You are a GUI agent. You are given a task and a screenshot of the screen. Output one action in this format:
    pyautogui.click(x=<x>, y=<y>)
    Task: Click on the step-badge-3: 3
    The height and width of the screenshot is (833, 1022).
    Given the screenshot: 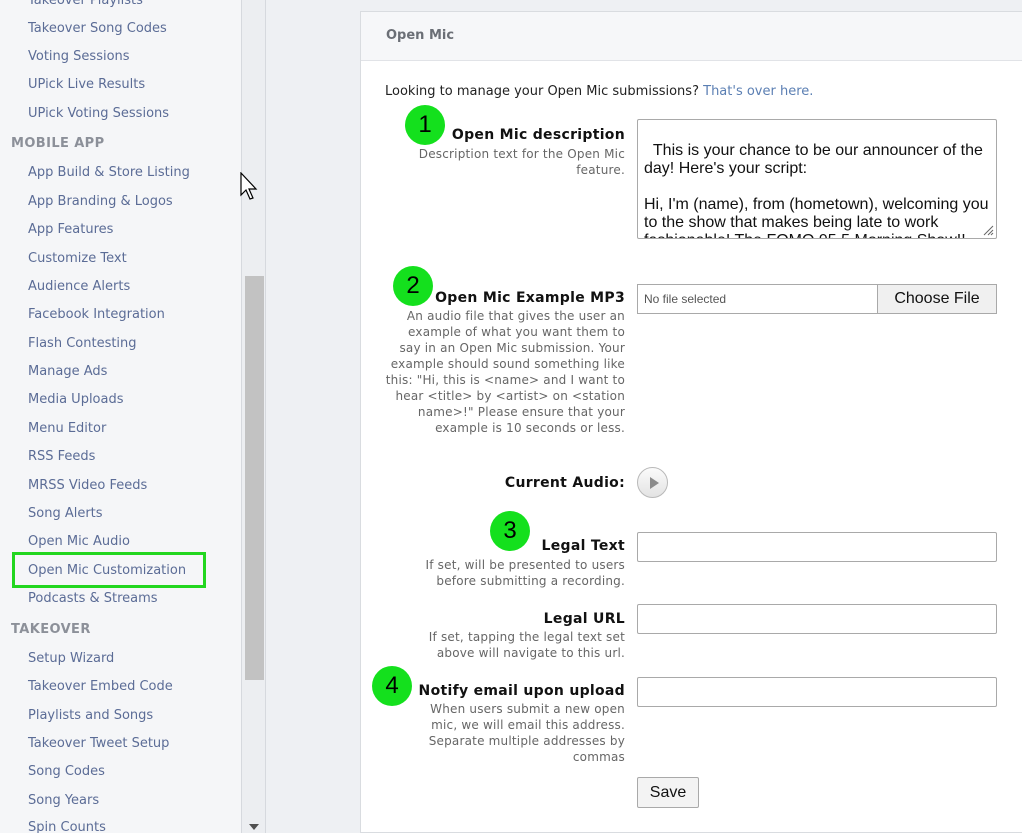 What is the action you would take?
    pyautogui.click(x=510, y=531)
    